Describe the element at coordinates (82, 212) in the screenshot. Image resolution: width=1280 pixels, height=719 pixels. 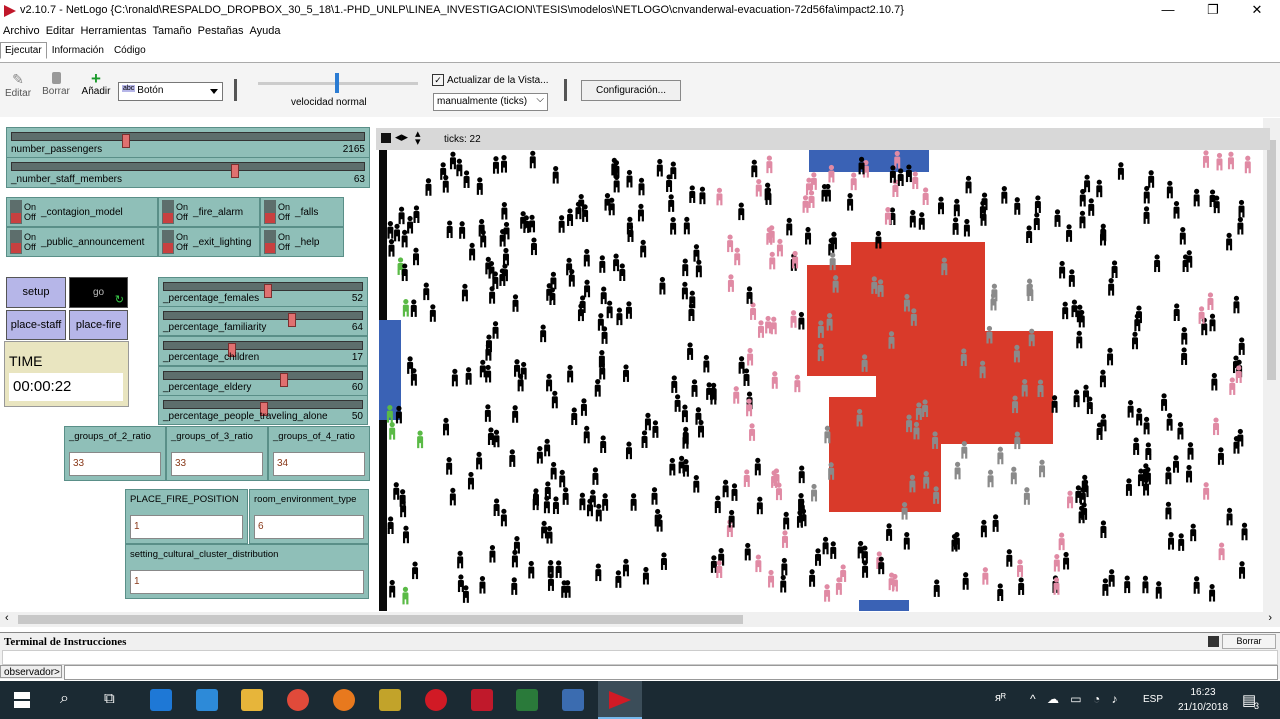
I see `switch-contagion-model: On Off _contagion_model` at that location.